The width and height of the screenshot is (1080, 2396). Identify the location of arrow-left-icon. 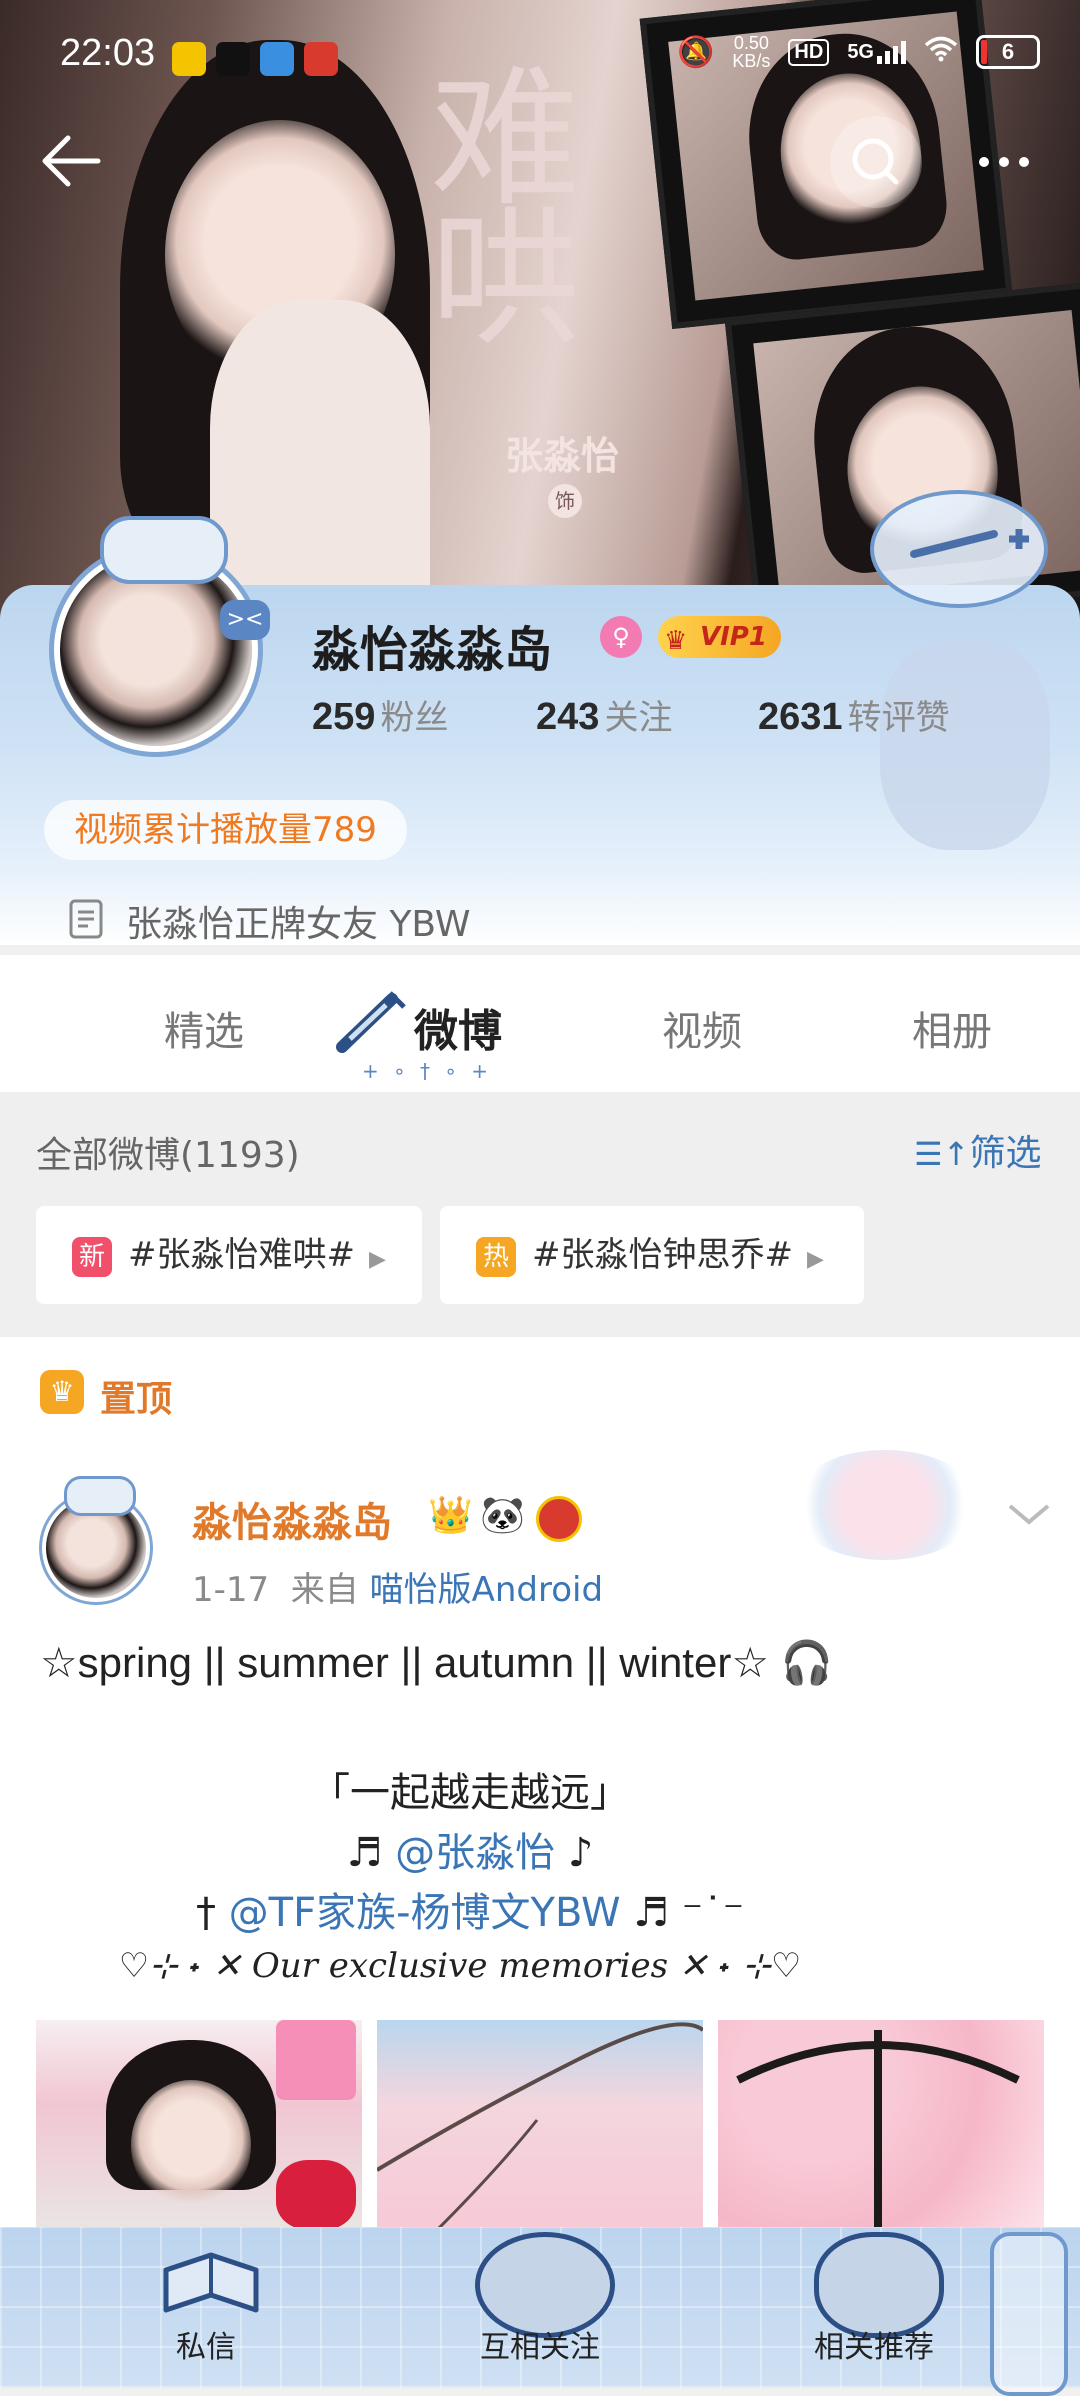
(71, 161).